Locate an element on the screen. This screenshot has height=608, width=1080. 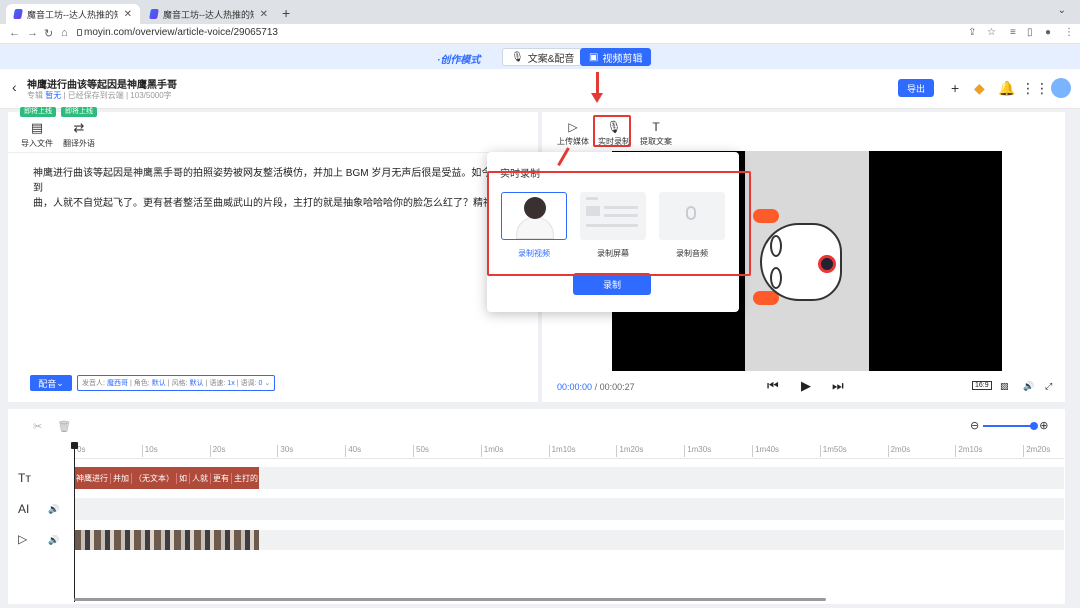
image-icon: ▨ is located at coordinates (1004, 386).